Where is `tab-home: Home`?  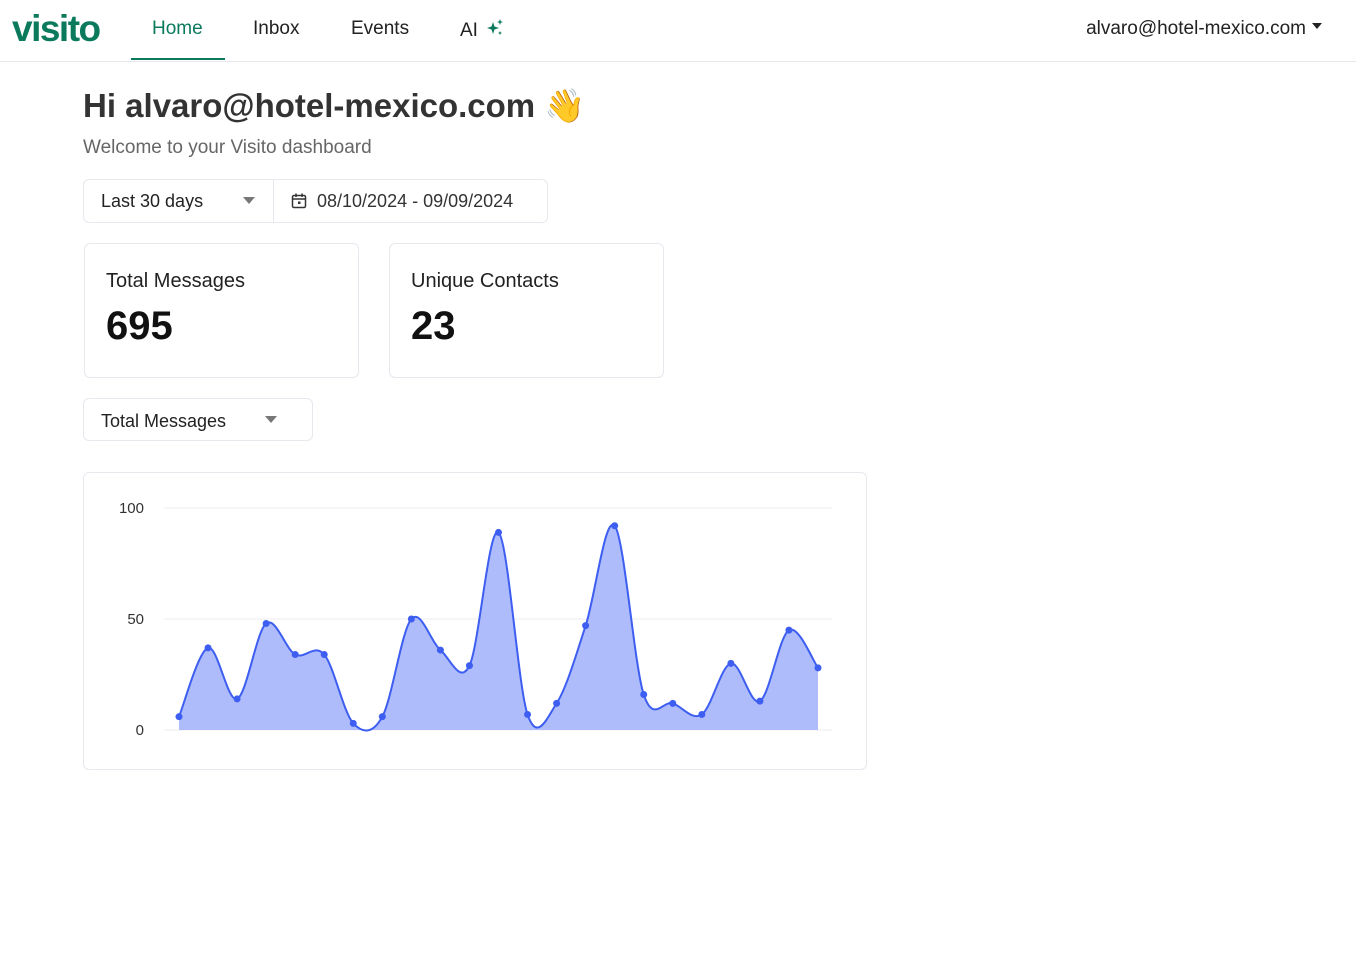
tab-home: Home is located at coordinates (177, 29).